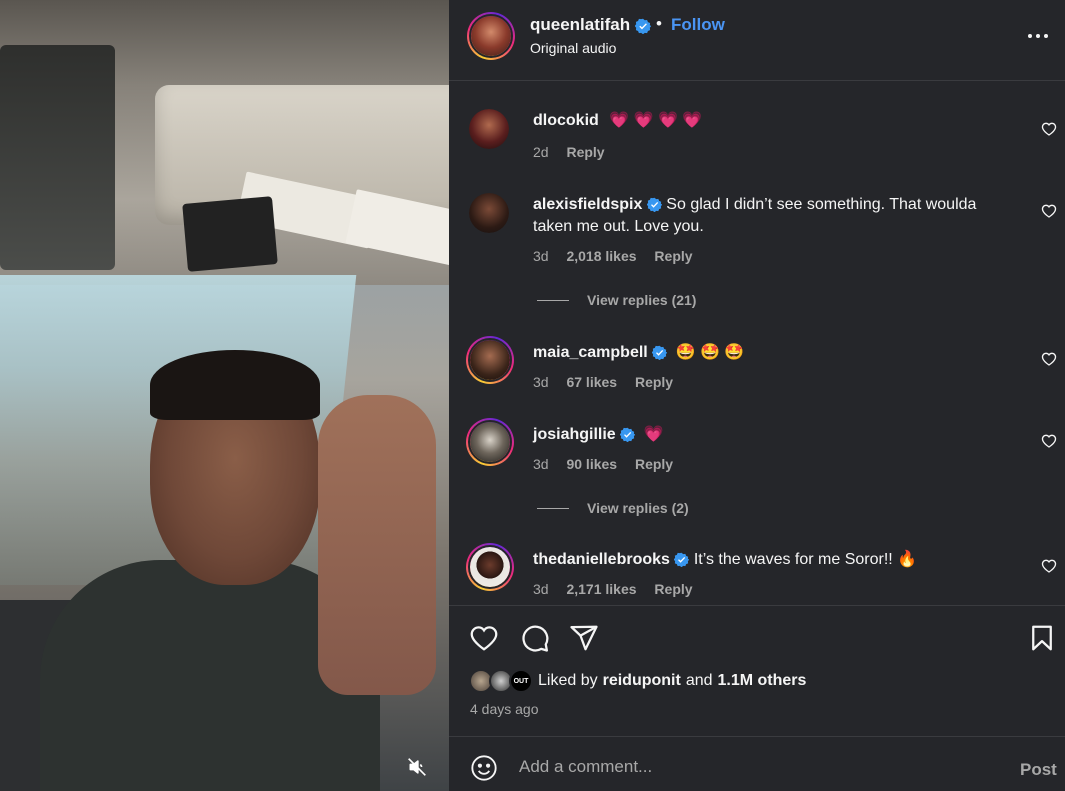  What do you see at coordinates (613, 508) in the screenshot?
I see `view-replies-button: View replies (2)` at bounding box center [613, 508].